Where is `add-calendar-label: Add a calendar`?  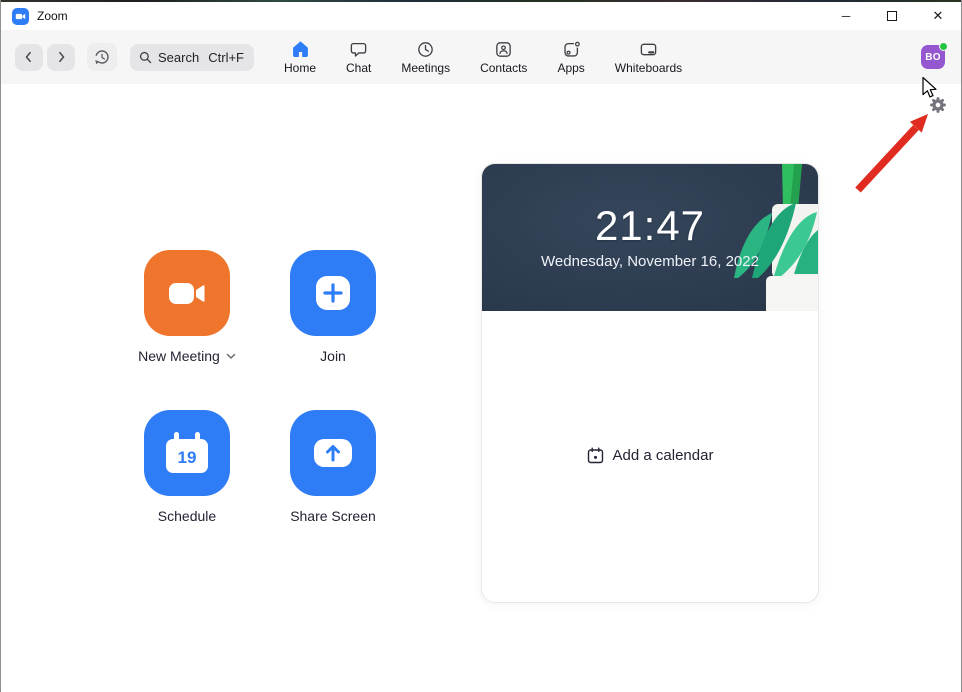 add-calendar-label: Add a calendar is located at coordinates (663, 455).